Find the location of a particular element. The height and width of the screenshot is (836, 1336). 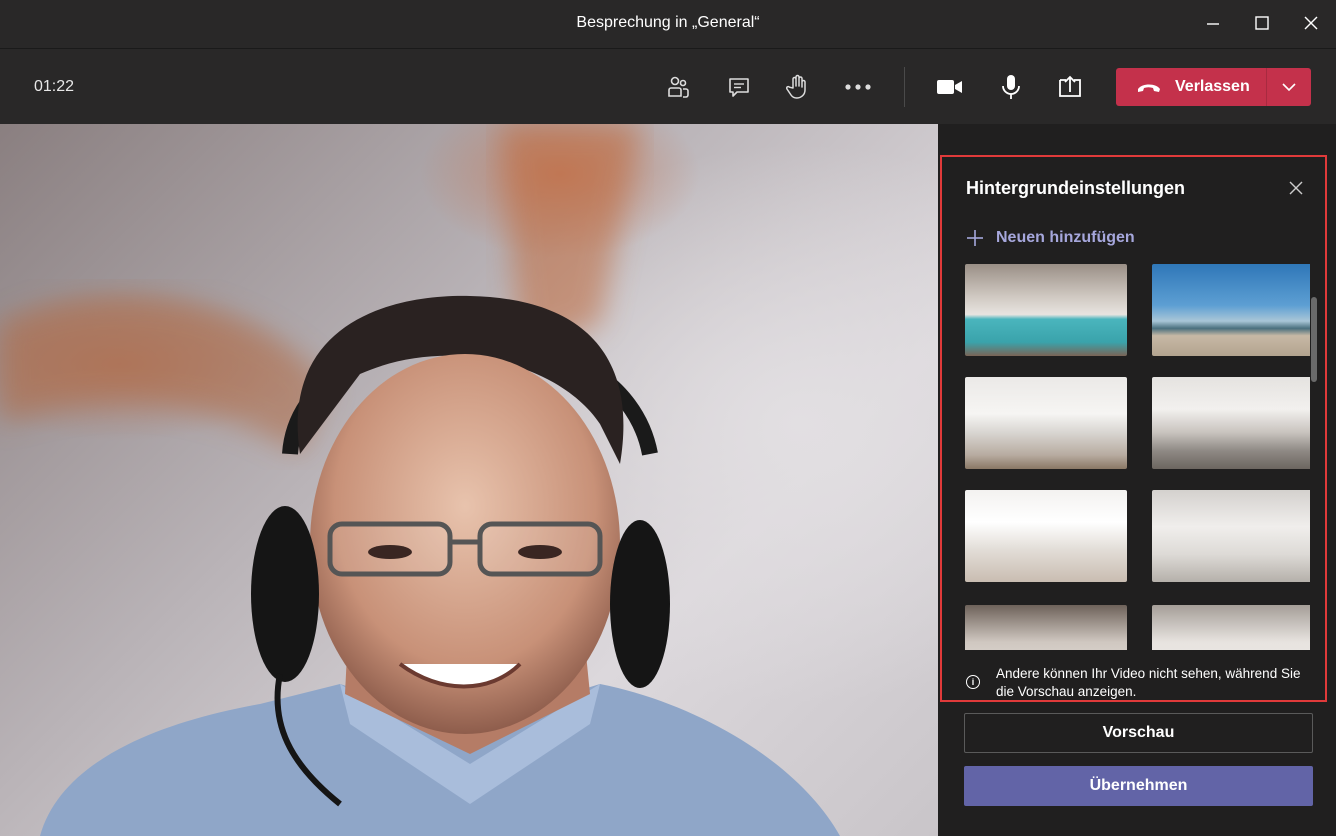

panel-close-button is located at coordinates (1296, 188).